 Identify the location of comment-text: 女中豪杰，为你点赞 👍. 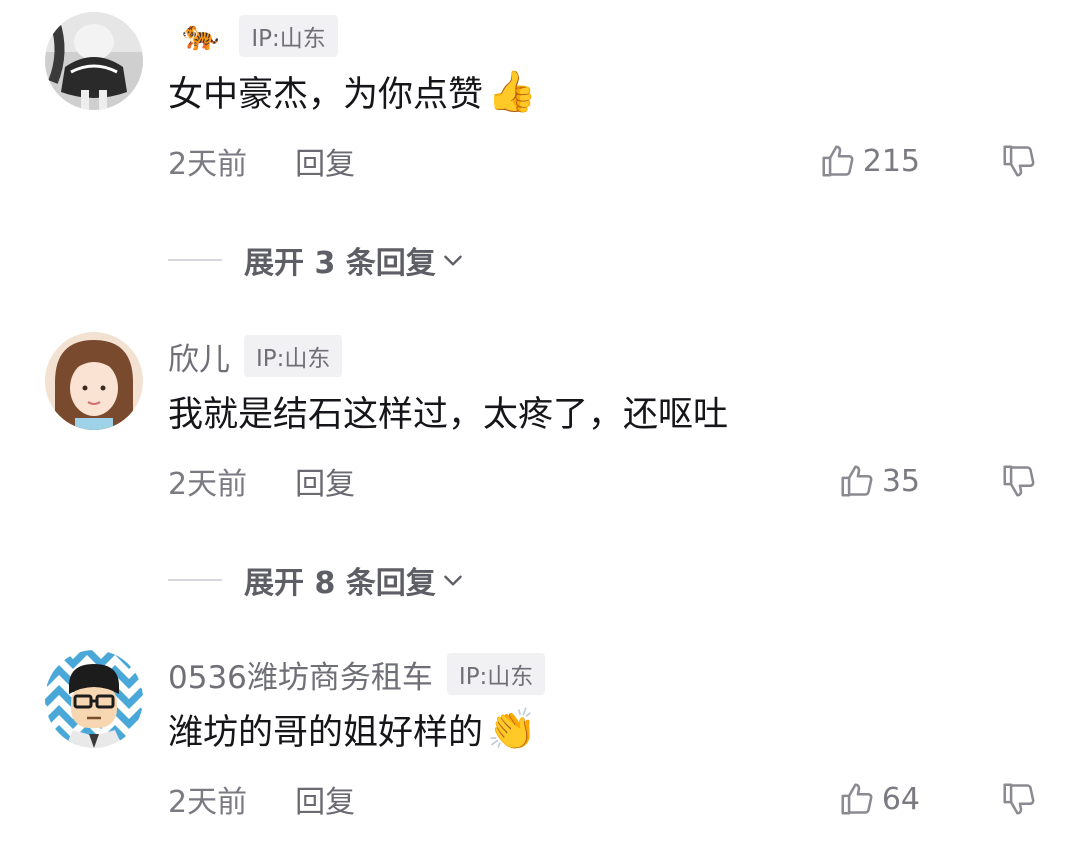
(352, 91).